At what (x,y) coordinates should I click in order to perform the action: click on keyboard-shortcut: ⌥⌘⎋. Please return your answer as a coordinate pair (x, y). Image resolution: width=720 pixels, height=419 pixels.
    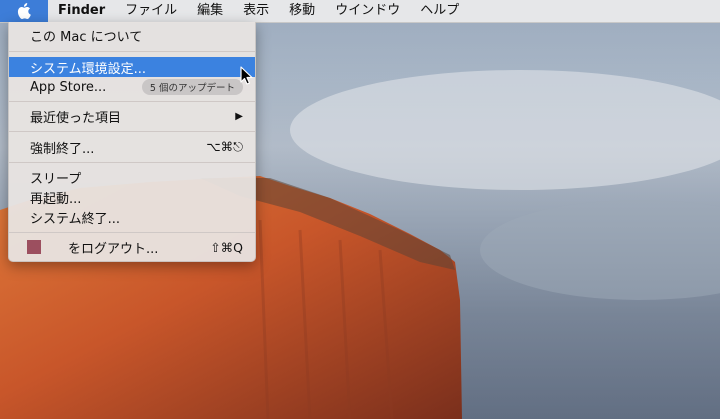
    Looking at the image, I should click on (224, 146).